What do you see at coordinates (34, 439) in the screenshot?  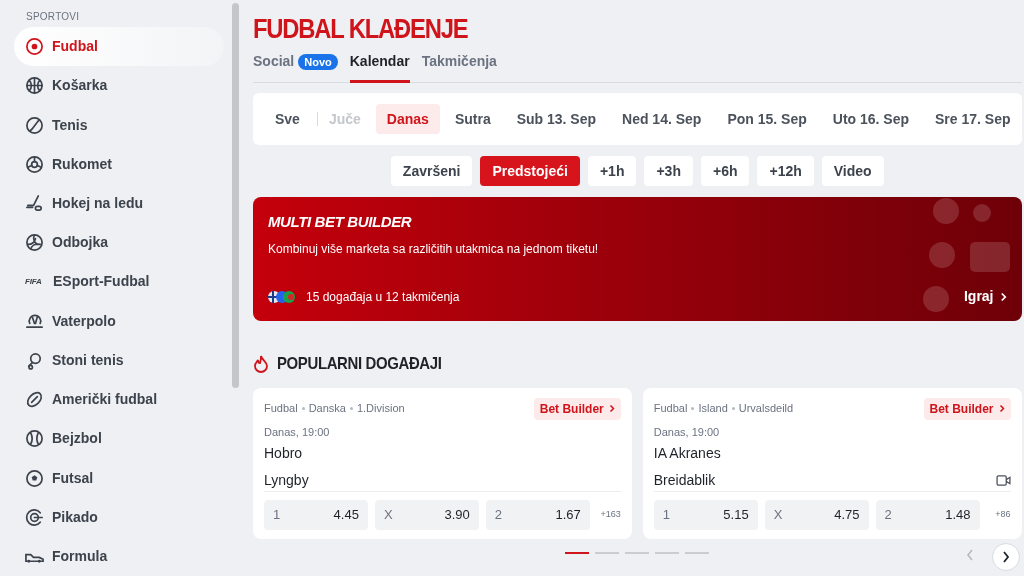 I see `baseball-icon` at bounding box center [34, 439].